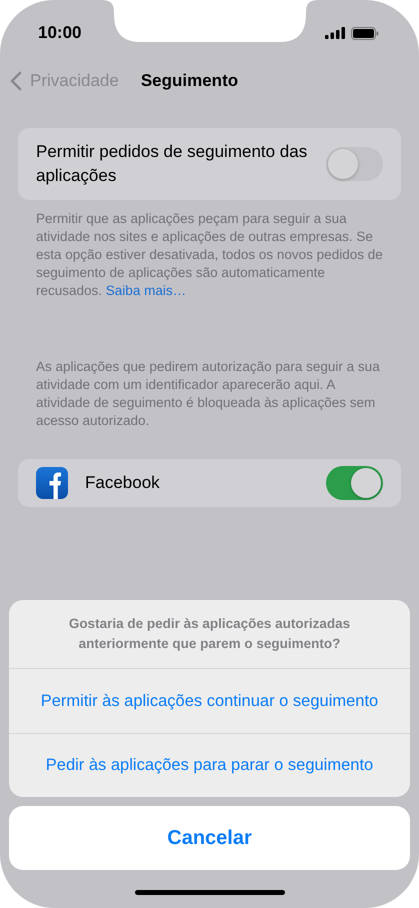  I want to click on battery-icon, so click(365, 33).